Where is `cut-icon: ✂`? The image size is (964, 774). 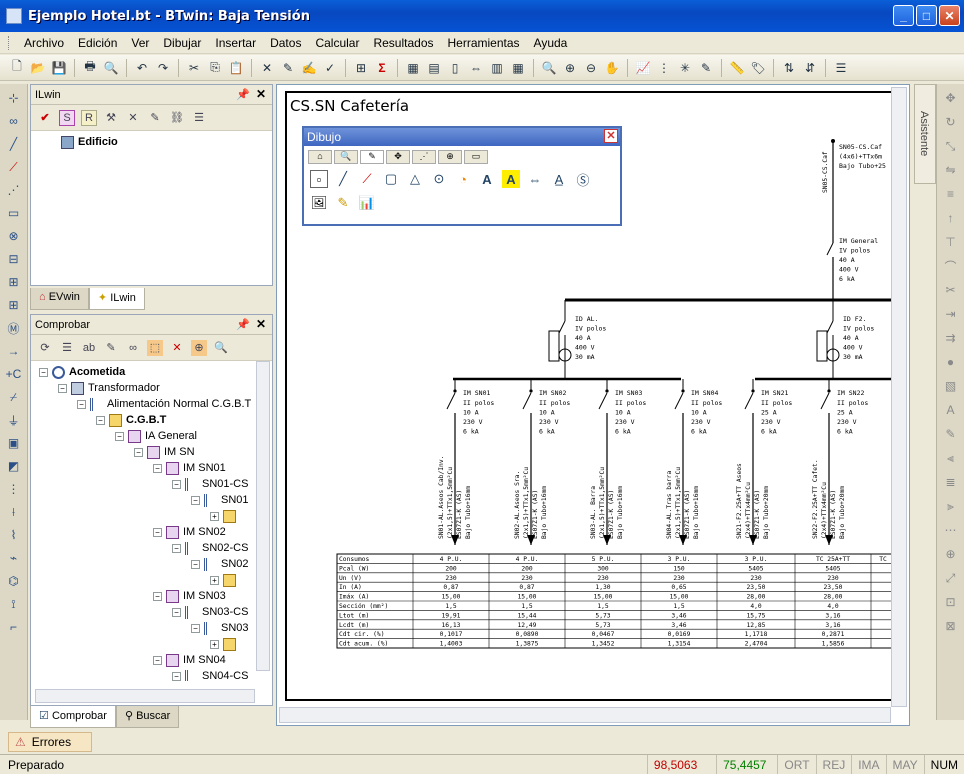
cut-icon: ✂ is located at coordinates (194, 68).